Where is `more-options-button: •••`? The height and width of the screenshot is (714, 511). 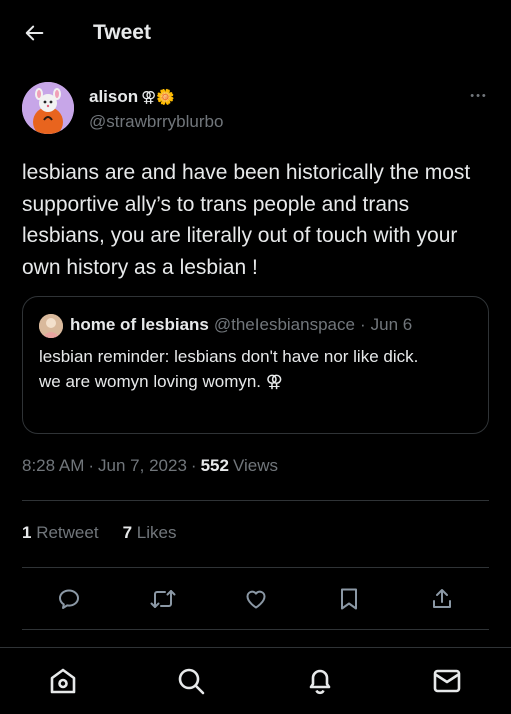 more-options-button: ••• is located at coordinates (479, 96).